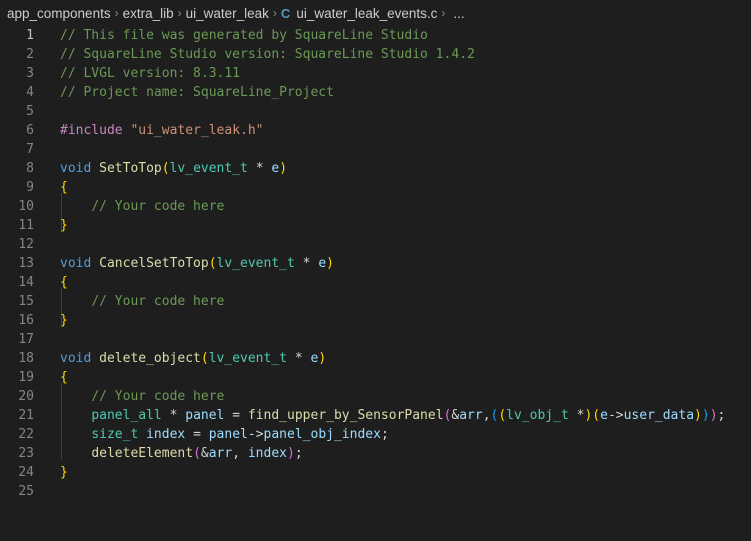 This screenshot has height=541, width=751. What do you see at coordinates (375, 320) in the screenshot?
I see `code-line: 16}` at bounding box center [375, 320].